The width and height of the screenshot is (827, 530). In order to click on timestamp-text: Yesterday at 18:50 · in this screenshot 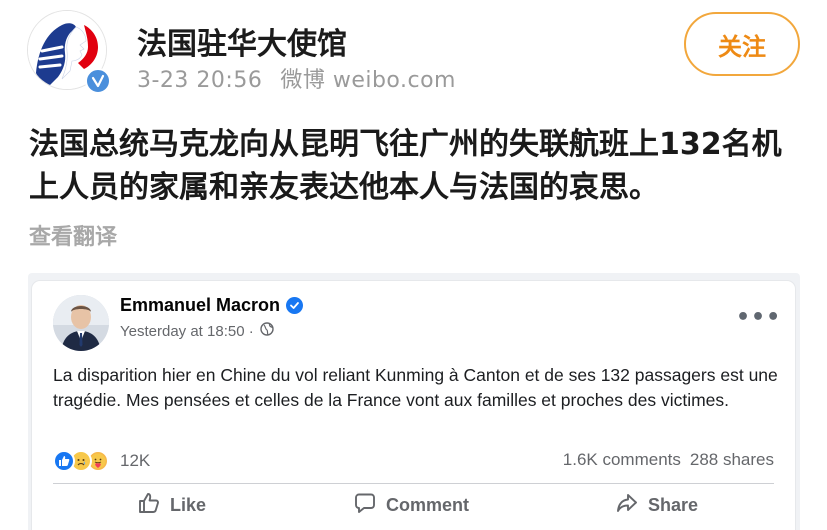, I will do `click(187, 331)`.